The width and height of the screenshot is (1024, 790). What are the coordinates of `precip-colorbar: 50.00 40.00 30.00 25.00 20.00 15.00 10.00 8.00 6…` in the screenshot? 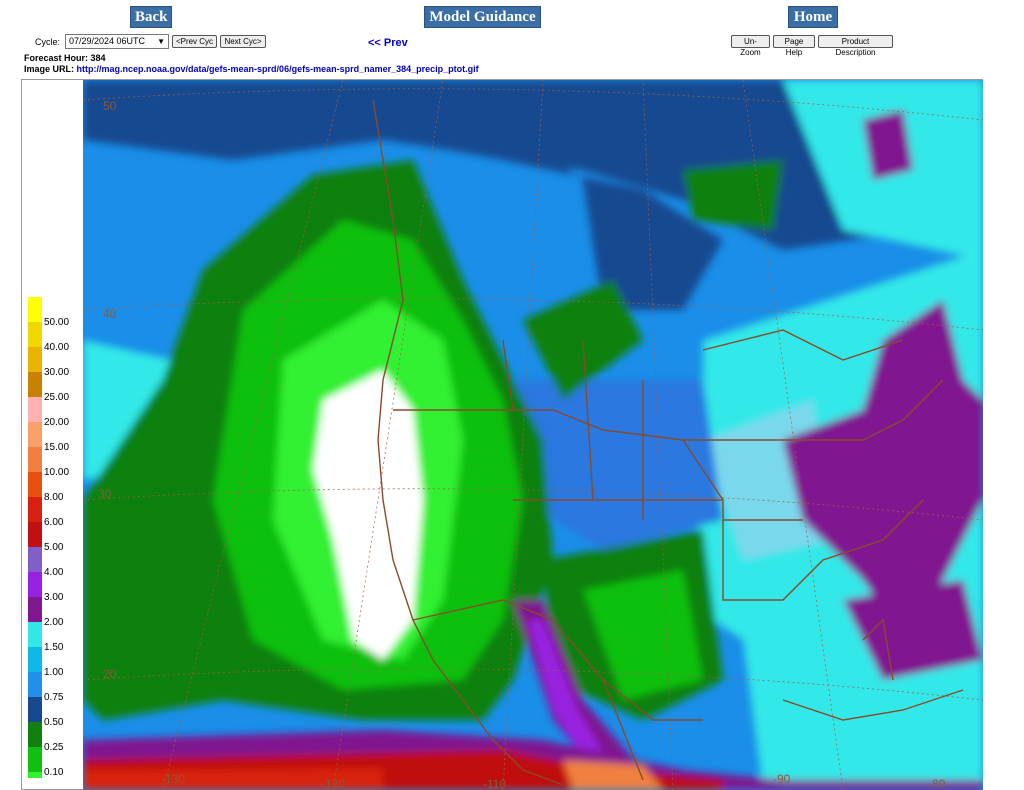 It's located at (48, 537).